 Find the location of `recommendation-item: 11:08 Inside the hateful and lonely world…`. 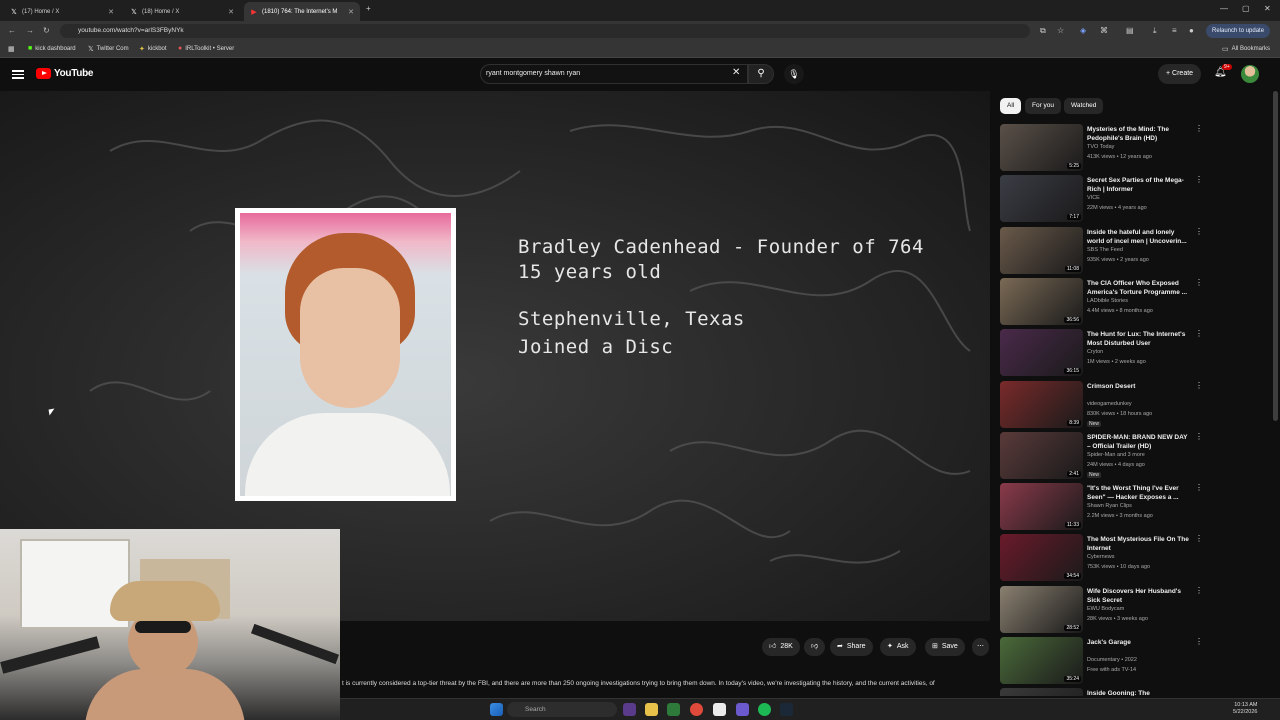

recommendation-item: 11:08 Inside the hateful and lonely world… is located at coordinates (1105, 251).